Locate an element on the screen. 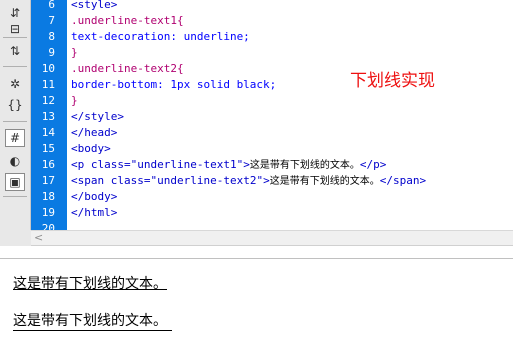 The height and width of the screenshot is (344, 513). code-line: border-bottom: 1px solid black; is located at coordinates (173, 85).